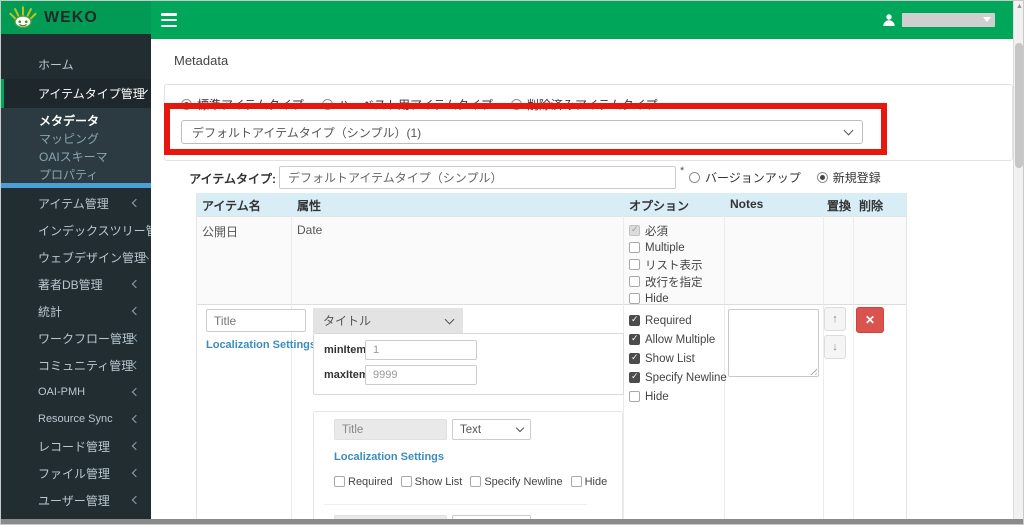 The height and width of the screenshot is (525, 1024). Describe the element at coordinates (196, 358) in the screenshot. I see `table-left-border` at that location.